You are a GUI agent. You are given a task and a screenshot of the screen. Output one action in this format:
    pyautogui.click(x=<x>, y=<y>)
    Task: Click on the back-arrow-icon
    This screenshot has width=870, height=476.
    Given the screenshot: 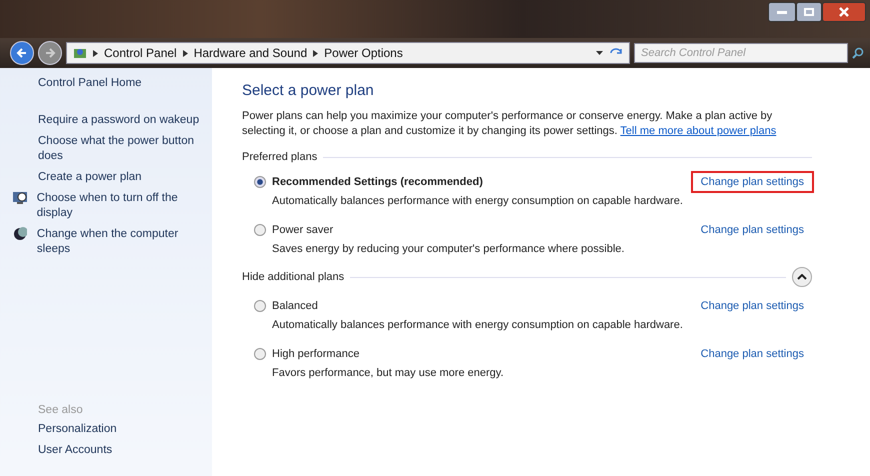 What is the action you would take?
    pyautogui.click(x=22, y=53)
    